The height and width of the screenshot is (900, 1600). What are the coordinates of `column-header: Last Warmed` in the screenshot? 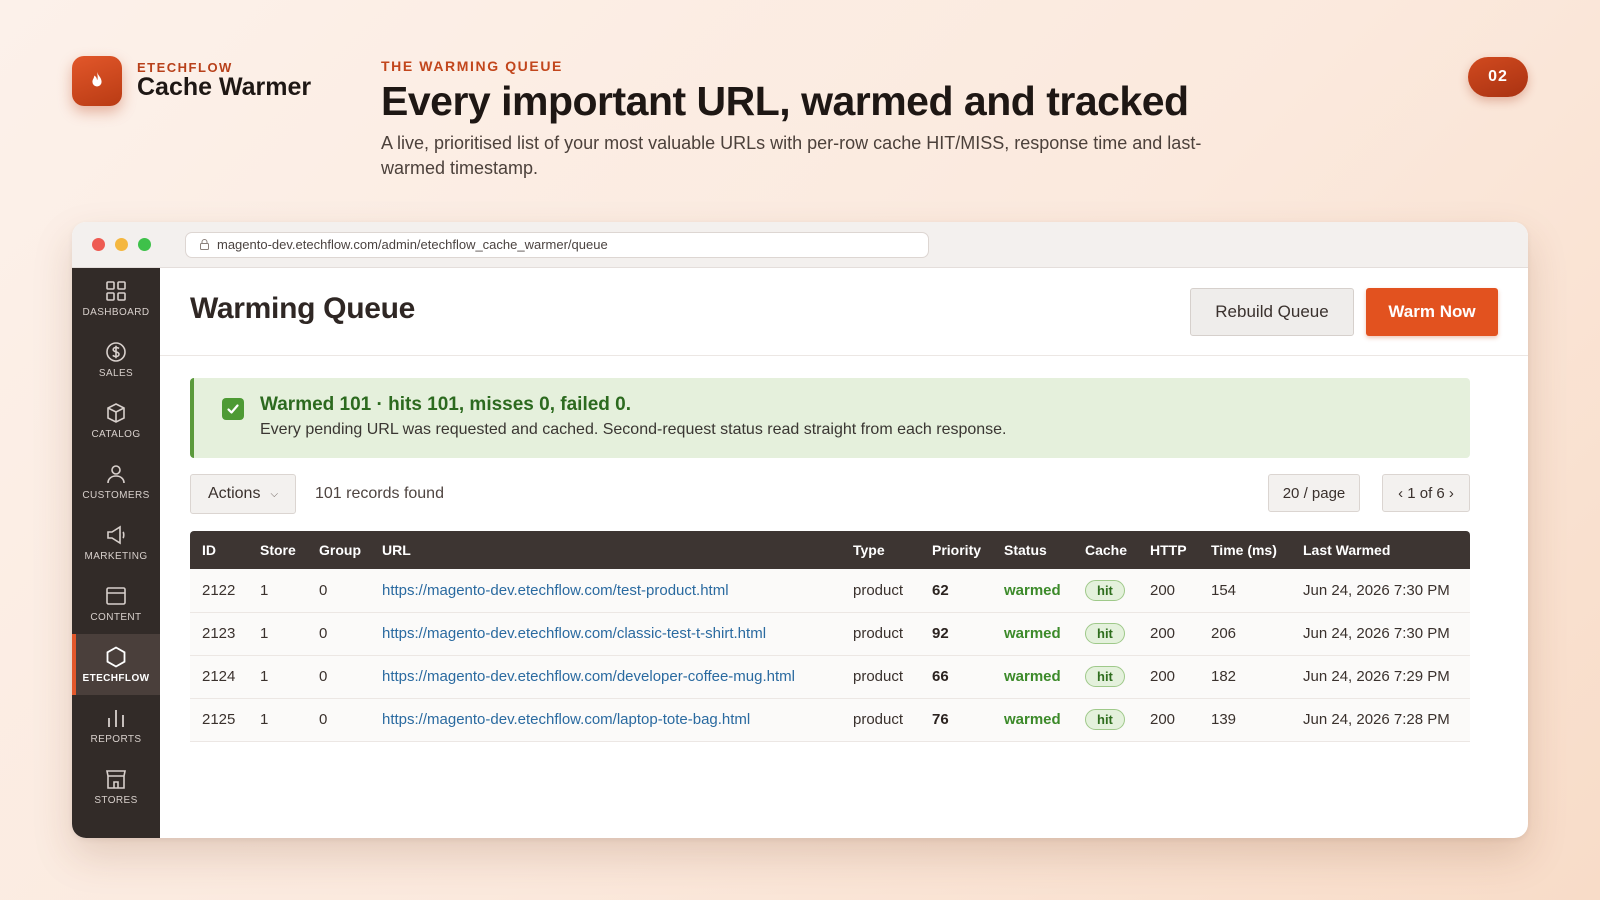 It's located at (1380, 550).